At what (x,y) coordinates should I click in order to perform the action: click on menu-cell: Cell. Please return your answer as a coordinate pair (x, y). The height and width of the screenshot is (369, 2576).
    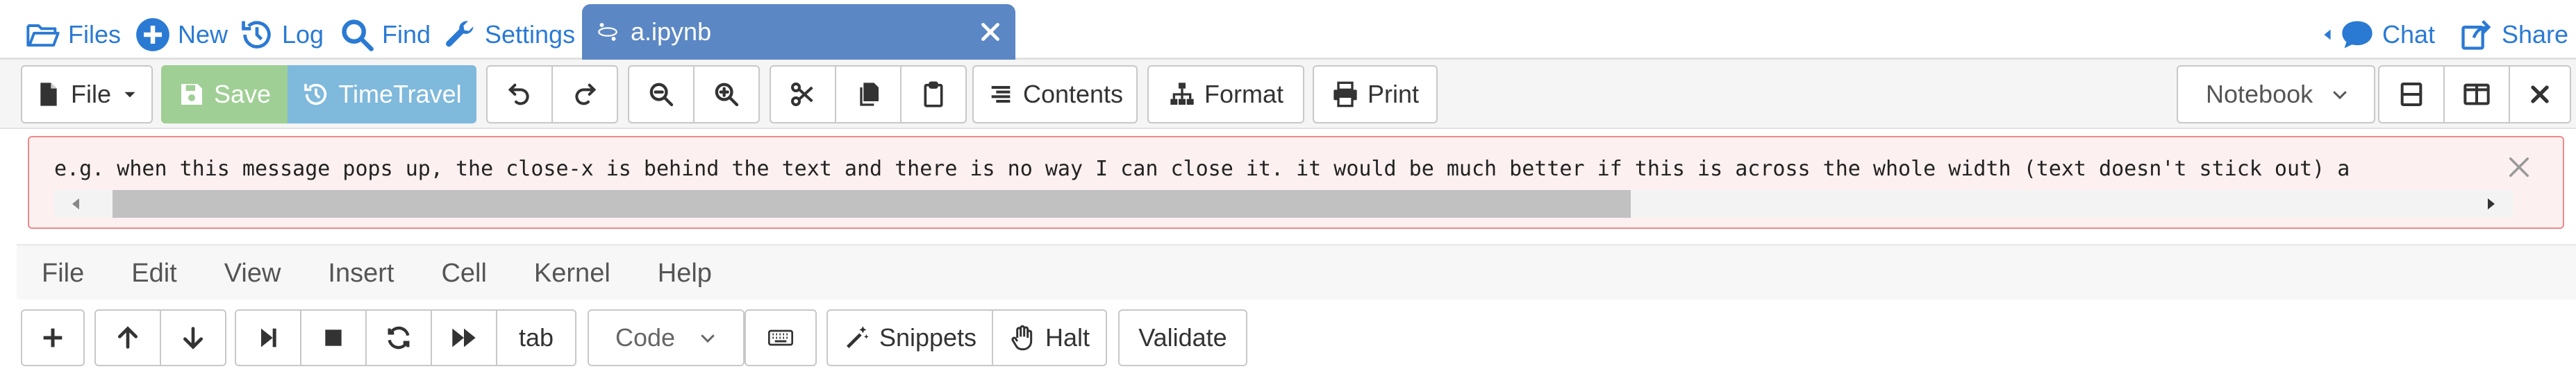
    Looking at the image, I should click on (463, 274).